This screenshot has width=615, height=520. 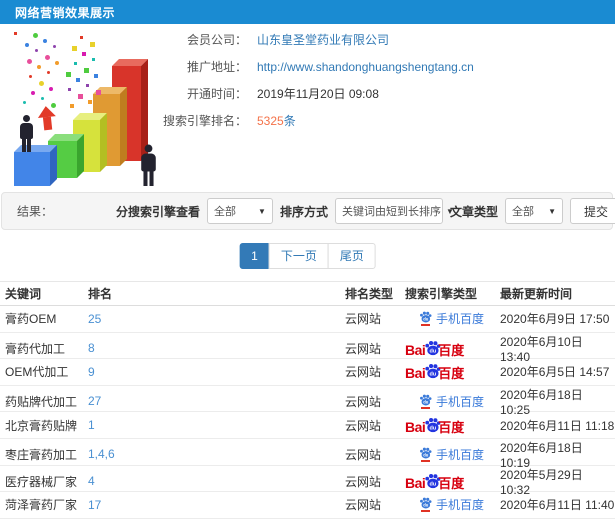 I want to click on rank-link: 25, so click(x=216, y=319).